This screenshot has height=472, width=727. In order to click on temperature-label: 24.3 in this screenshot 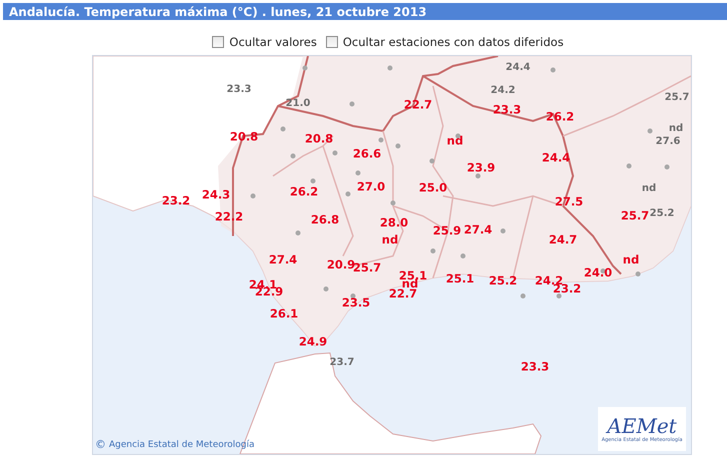, I will do `click(216, 195)`.